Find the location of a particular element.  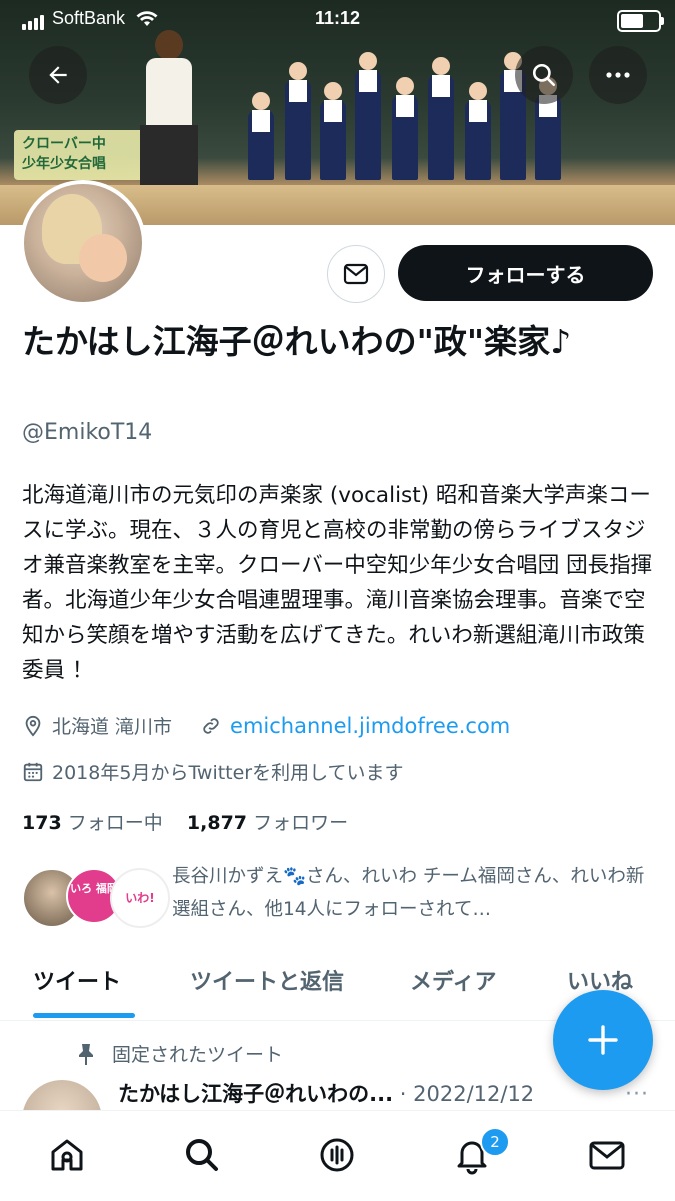

nav-home is located at coordinates (67, 1155).